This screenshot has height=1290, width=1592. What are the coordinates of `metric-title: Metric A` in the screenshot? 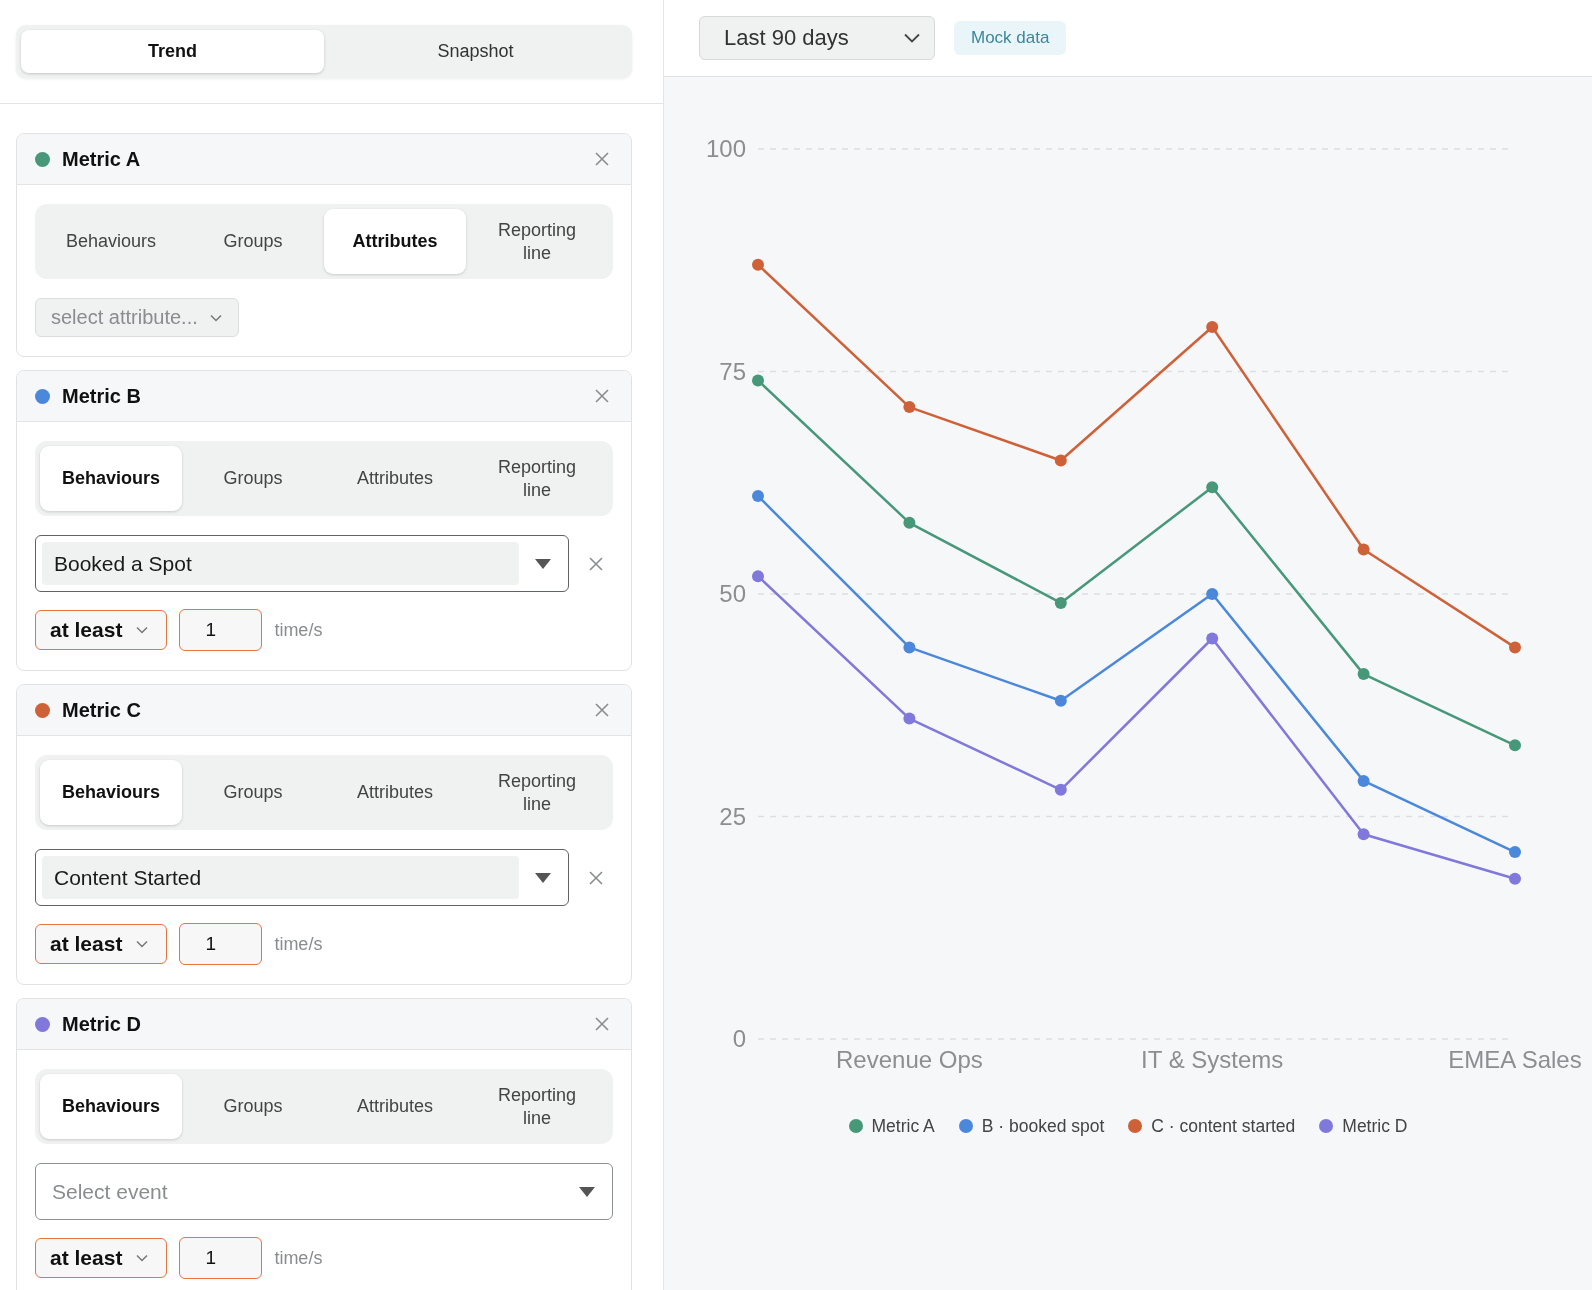 It's located at (101, 159).